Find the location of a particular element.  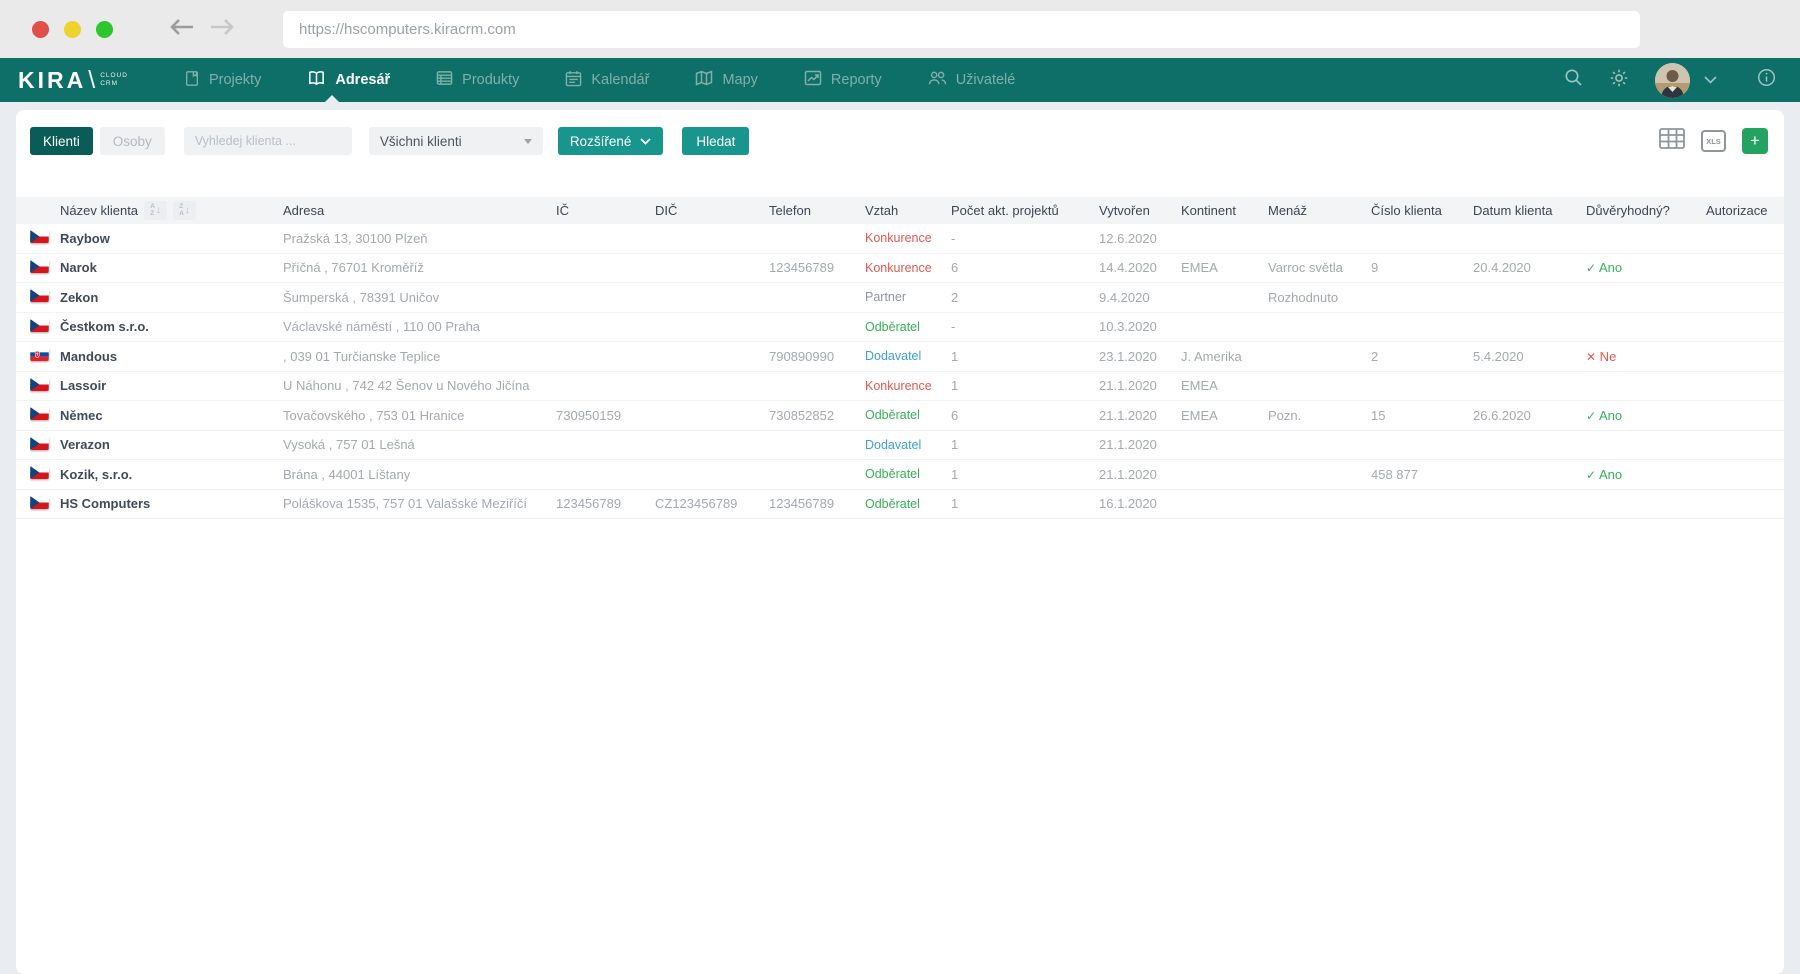

column-header-autorizace: Autorizace is located at coordinates (1737, 210).